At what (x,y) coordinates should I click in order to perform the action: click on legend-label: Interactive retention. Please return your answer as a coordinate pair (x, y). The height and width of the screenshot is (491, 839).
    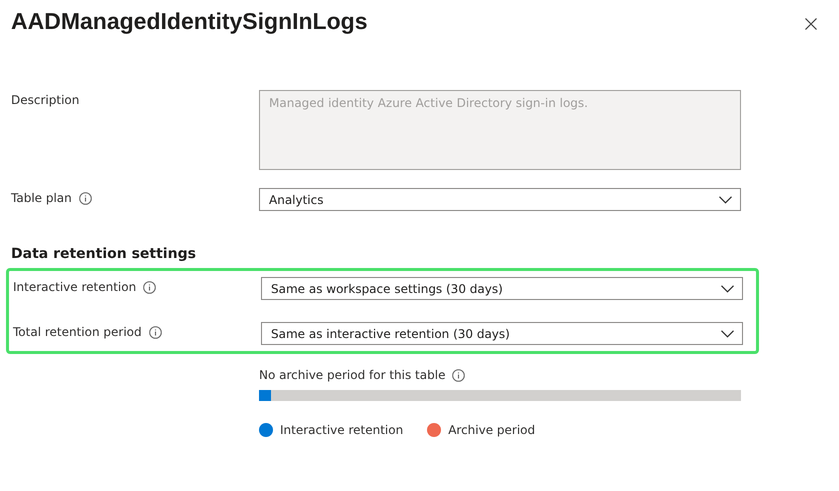
    Looking at the image, I should click on (342, 430).